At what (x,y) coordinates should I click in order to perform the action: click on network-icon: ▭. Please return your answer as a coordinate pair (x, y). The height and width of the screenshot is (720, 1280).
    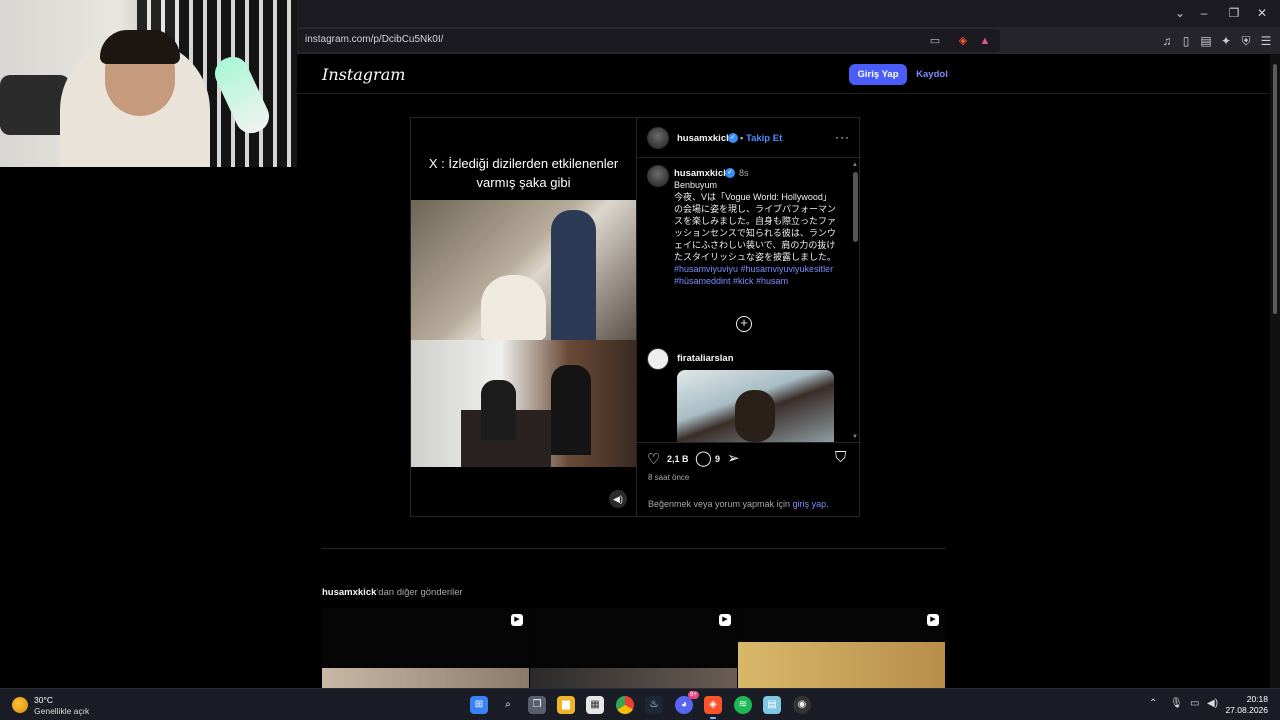
    Looking at the image, I should click on (1194, 703).